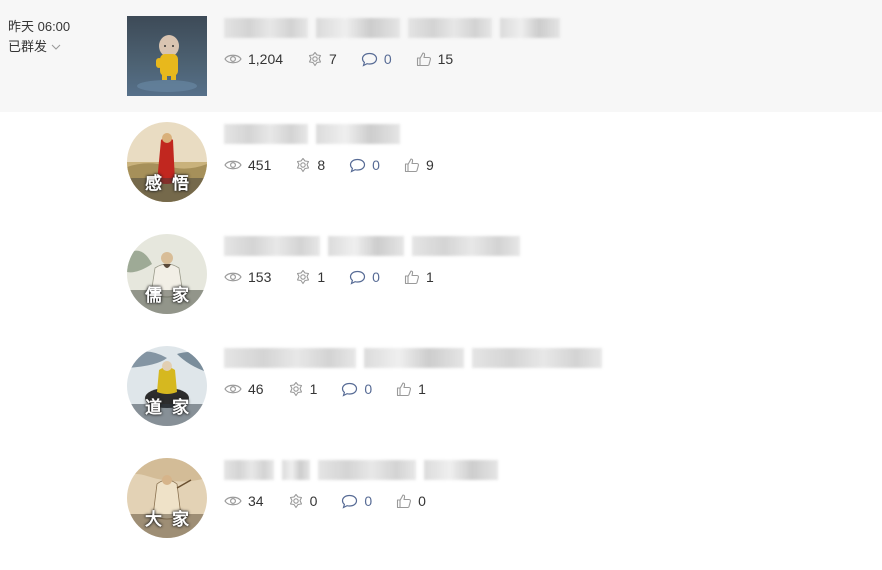  Describe the element at coordinates (313, 501) in the screenshot. I see `share-count-value: 0` at that location.